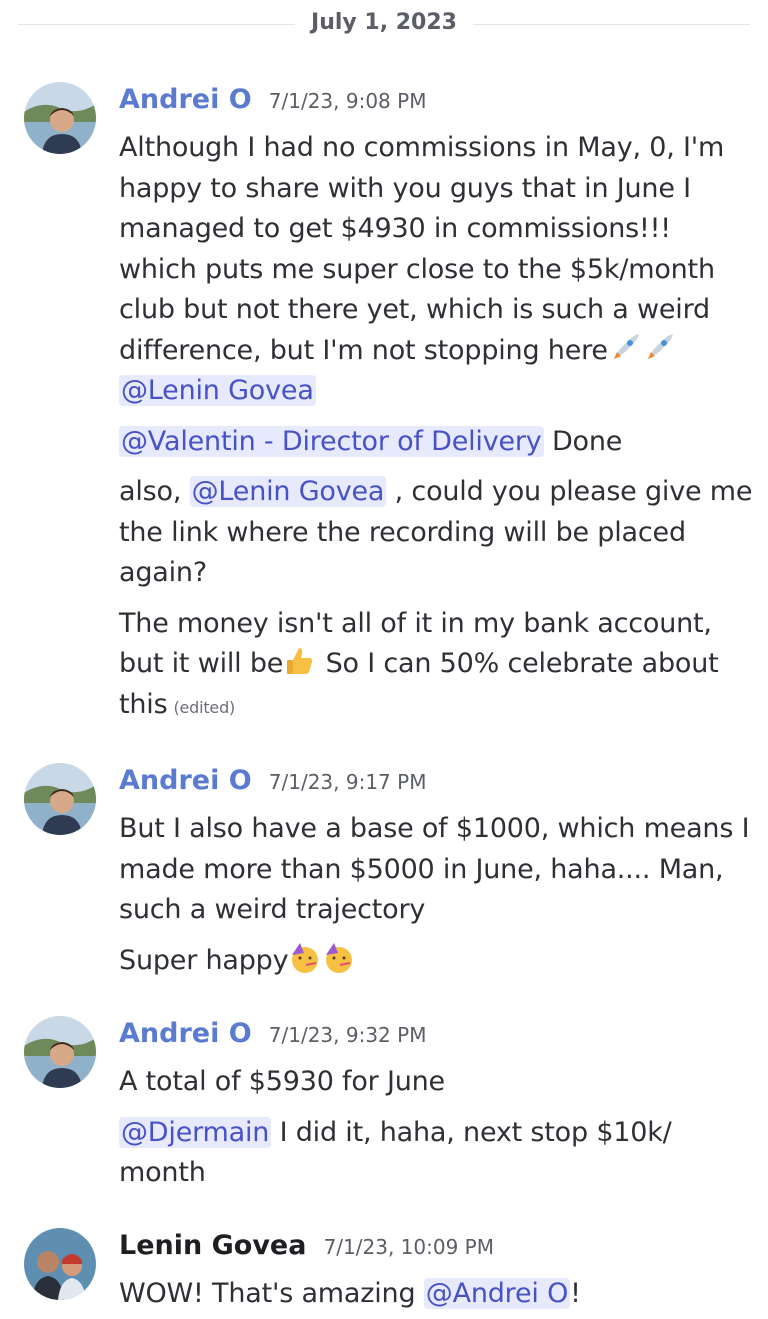 The width and height of the screenshot is (768, 1319). What do you see at coordinates (347, 1035) in the screenshot?
I see `timestamp: 7/1/23, 9:32 PM` at bounding box center [347, 1035].